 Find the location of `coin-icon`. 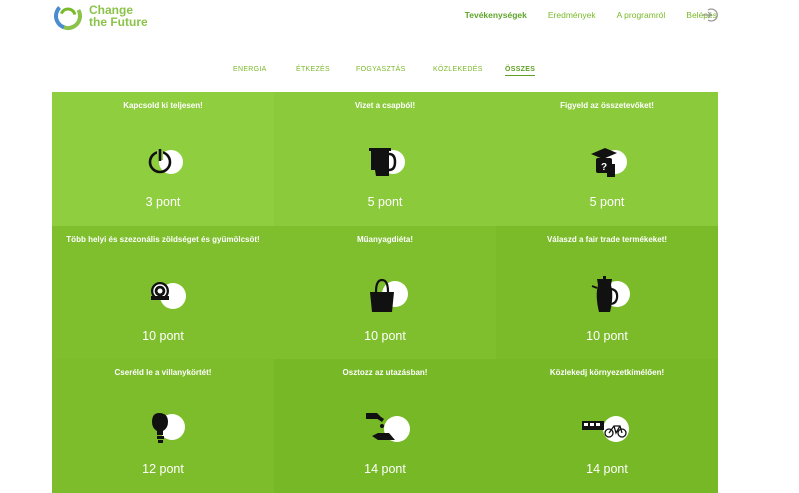

coin-icon is located at coordinates (168, 295).